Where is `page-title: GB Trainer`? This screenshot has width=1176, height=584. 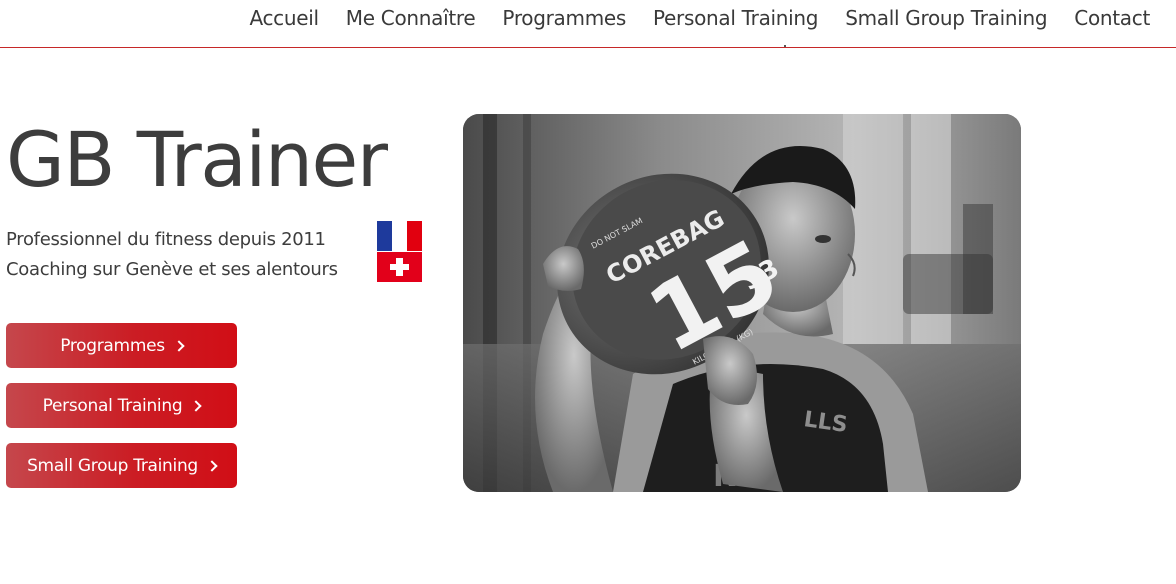
page-title: GB Trainer is located at coordinates (197, 159).